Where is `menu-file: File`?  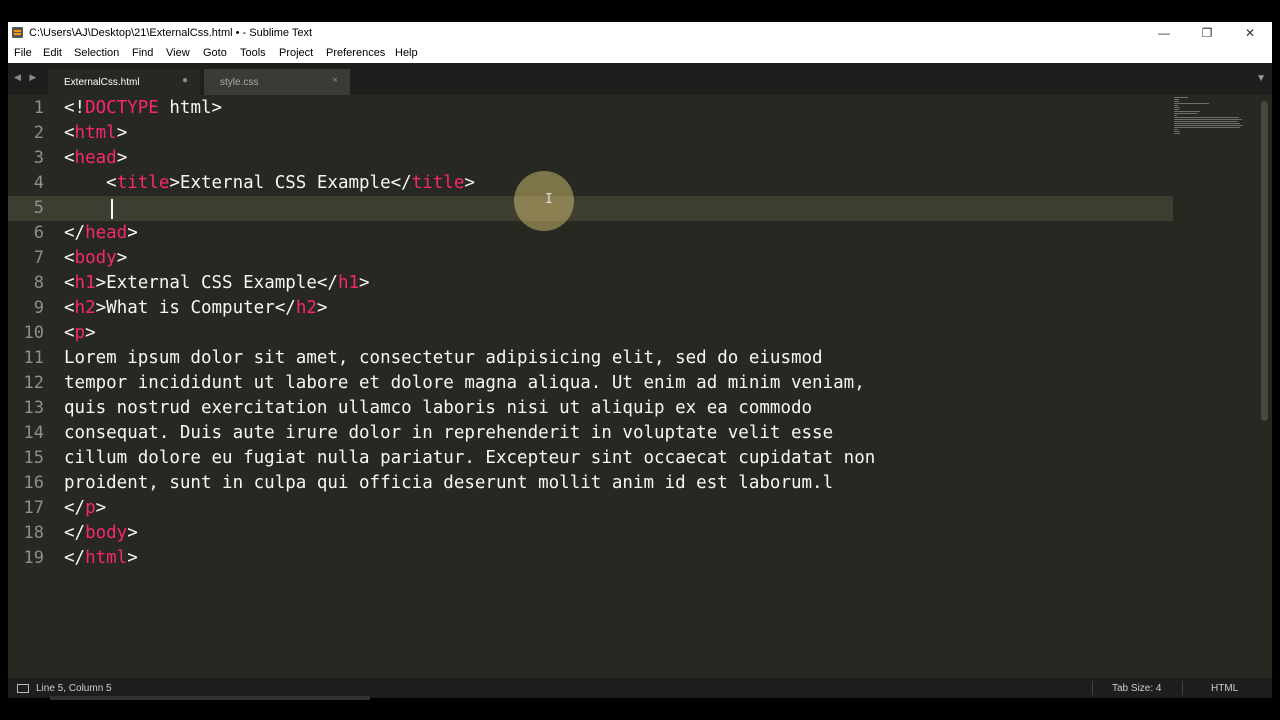 menu-file: File is located at coordinates (23, 53).